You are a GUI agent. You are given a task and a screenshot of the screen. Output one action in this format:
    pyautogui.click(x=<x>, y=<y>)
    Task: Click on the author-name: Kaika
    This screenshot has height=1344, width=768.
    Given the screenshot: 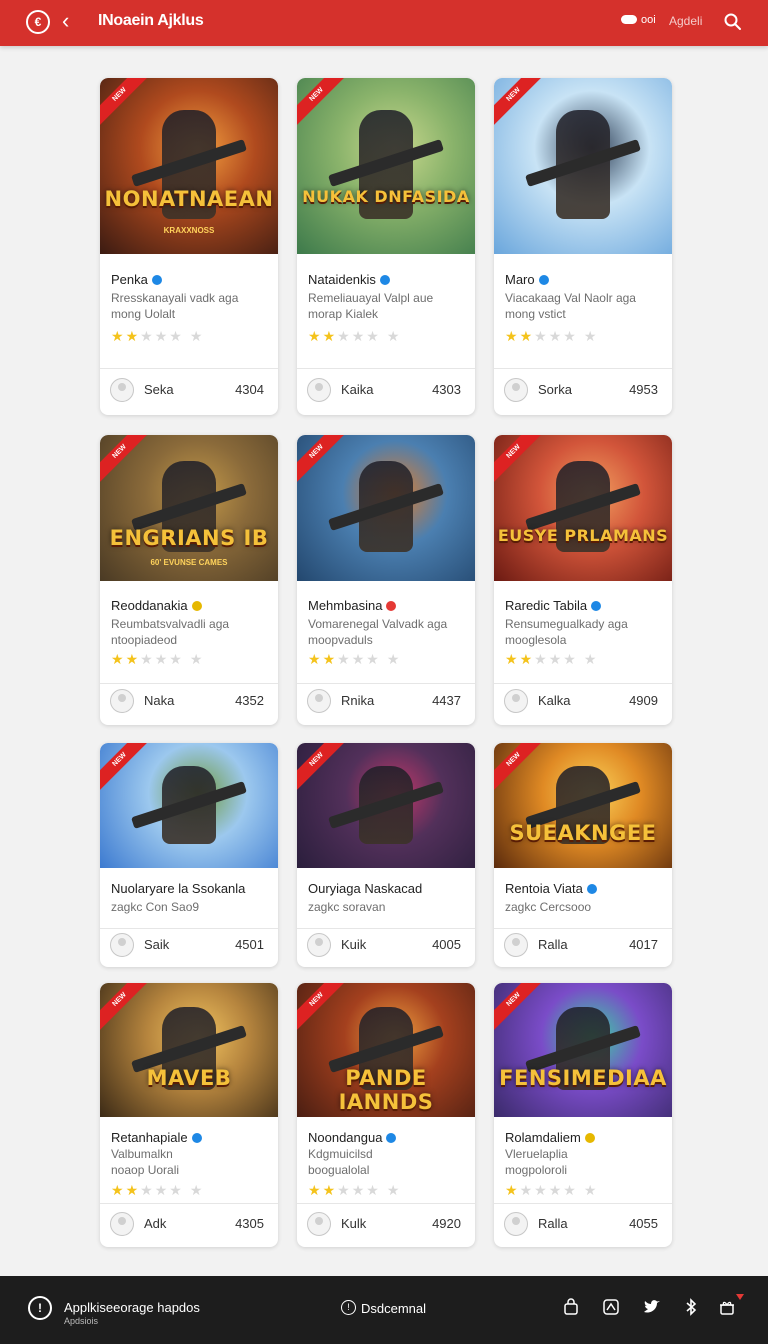 What is the action you would take?
    pyautogui.click(x=357, y=389)
    